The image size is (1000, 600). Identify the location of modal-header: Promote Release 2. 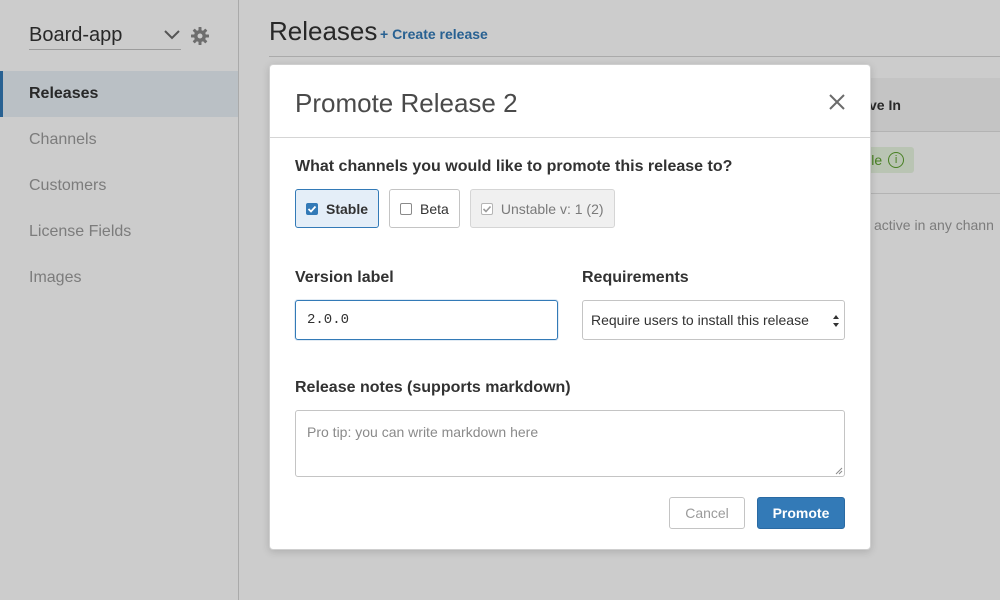
(570, 101).